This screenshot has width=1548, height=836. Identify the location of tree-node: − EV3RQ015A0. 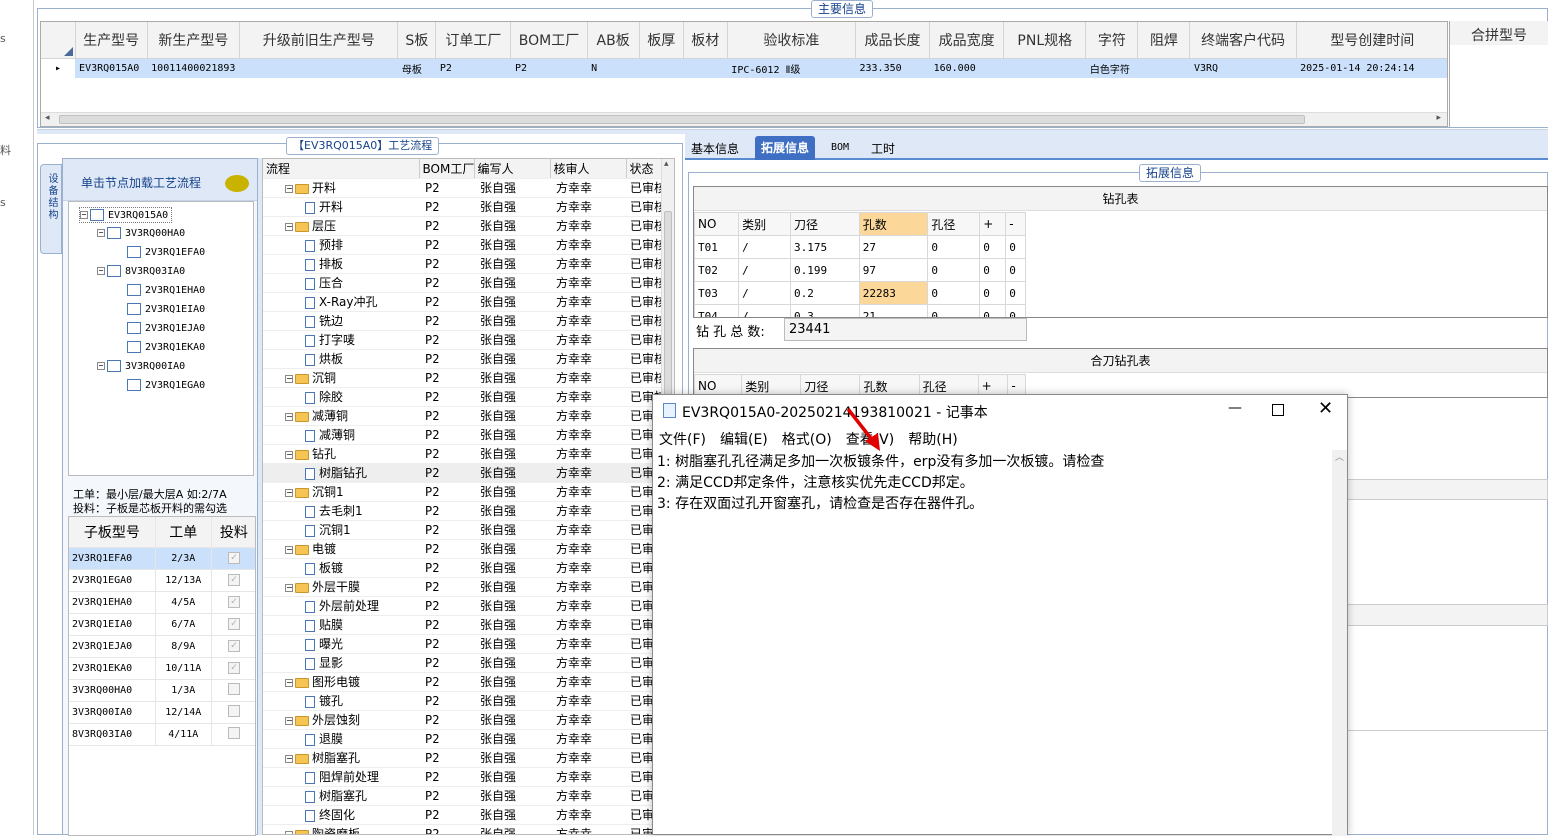
(126, 215).